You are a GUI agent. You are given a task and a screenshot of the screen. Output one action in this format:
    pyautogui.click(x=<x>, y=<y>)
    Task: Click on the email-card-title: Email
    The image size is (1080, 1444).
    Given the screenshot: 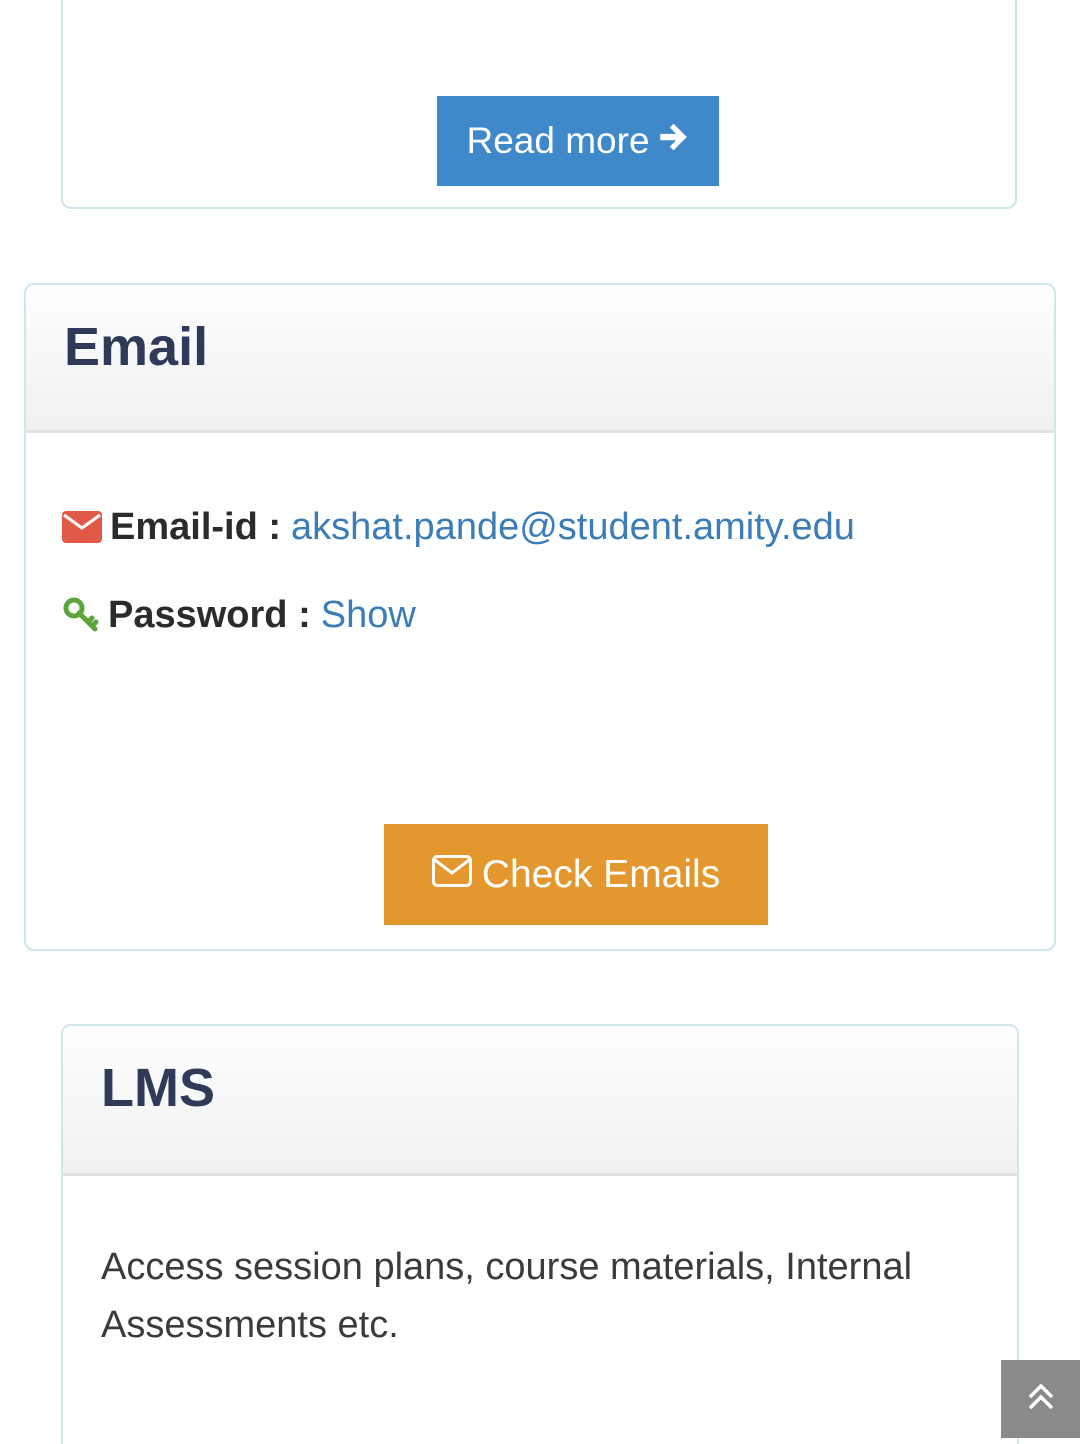 What is the action you would take?
    pyautogui.click(x=136, y=347)
    